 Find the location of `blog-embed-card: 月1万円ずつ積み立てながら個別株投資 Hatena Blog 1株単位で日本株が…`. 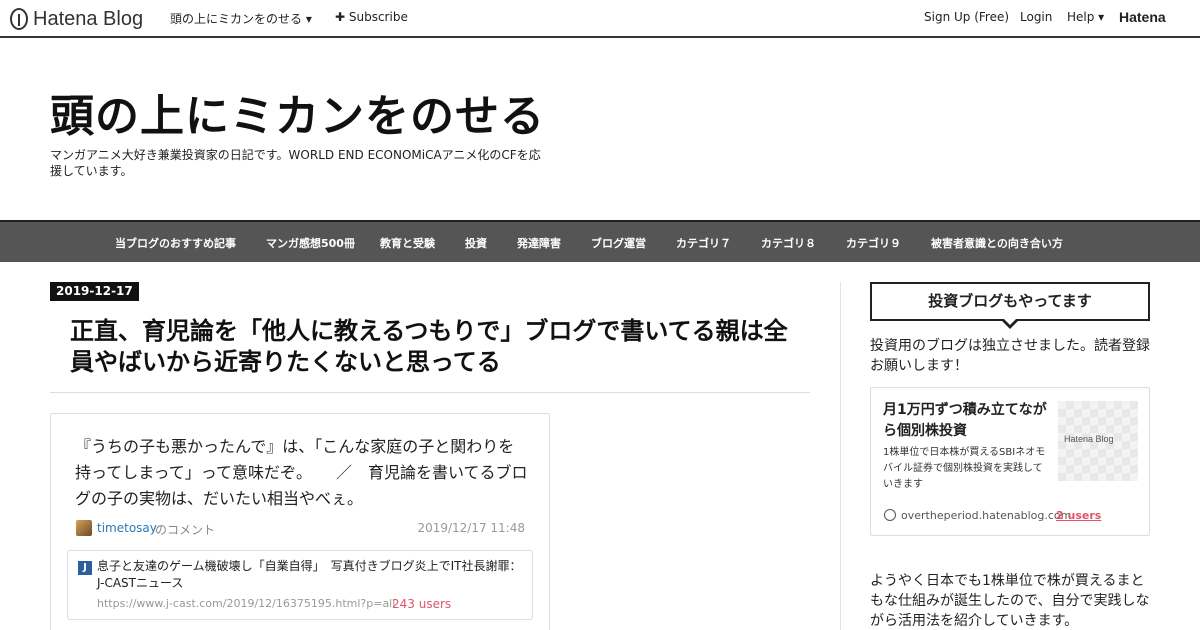

blog-embed-card: 月1万円ずつ積み立てながら個別株投資 Hatena Blog 1株単位で日本株が… is located at coordinates (1010, 461).